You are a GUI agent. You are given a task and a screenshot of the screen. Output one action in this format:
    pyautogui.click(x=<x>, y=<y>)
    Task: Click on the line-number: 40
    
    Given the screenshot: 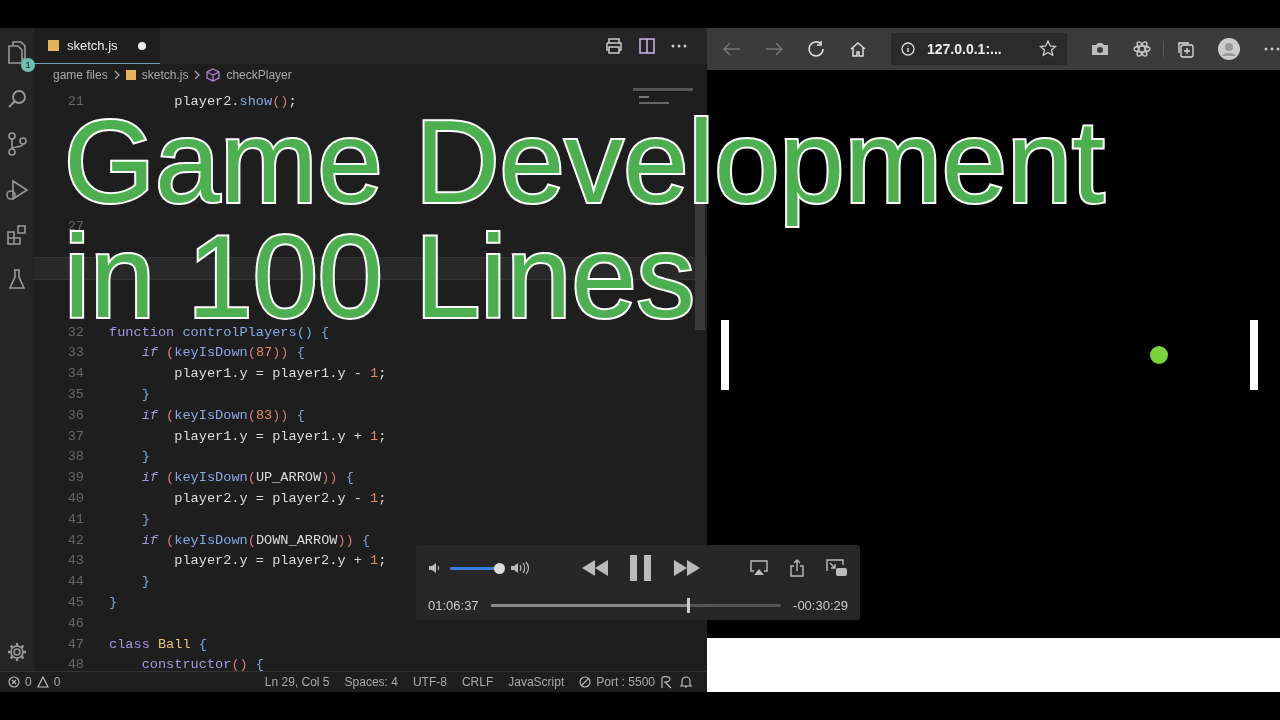 What is the action you would take?
    pyautogui.click(x=75, y=499)
    